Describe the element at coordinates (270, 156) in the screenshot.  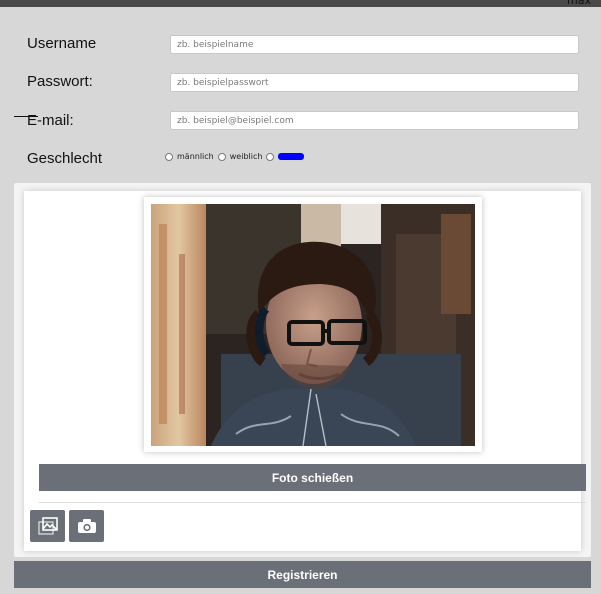
I see `radio-other` at that location.